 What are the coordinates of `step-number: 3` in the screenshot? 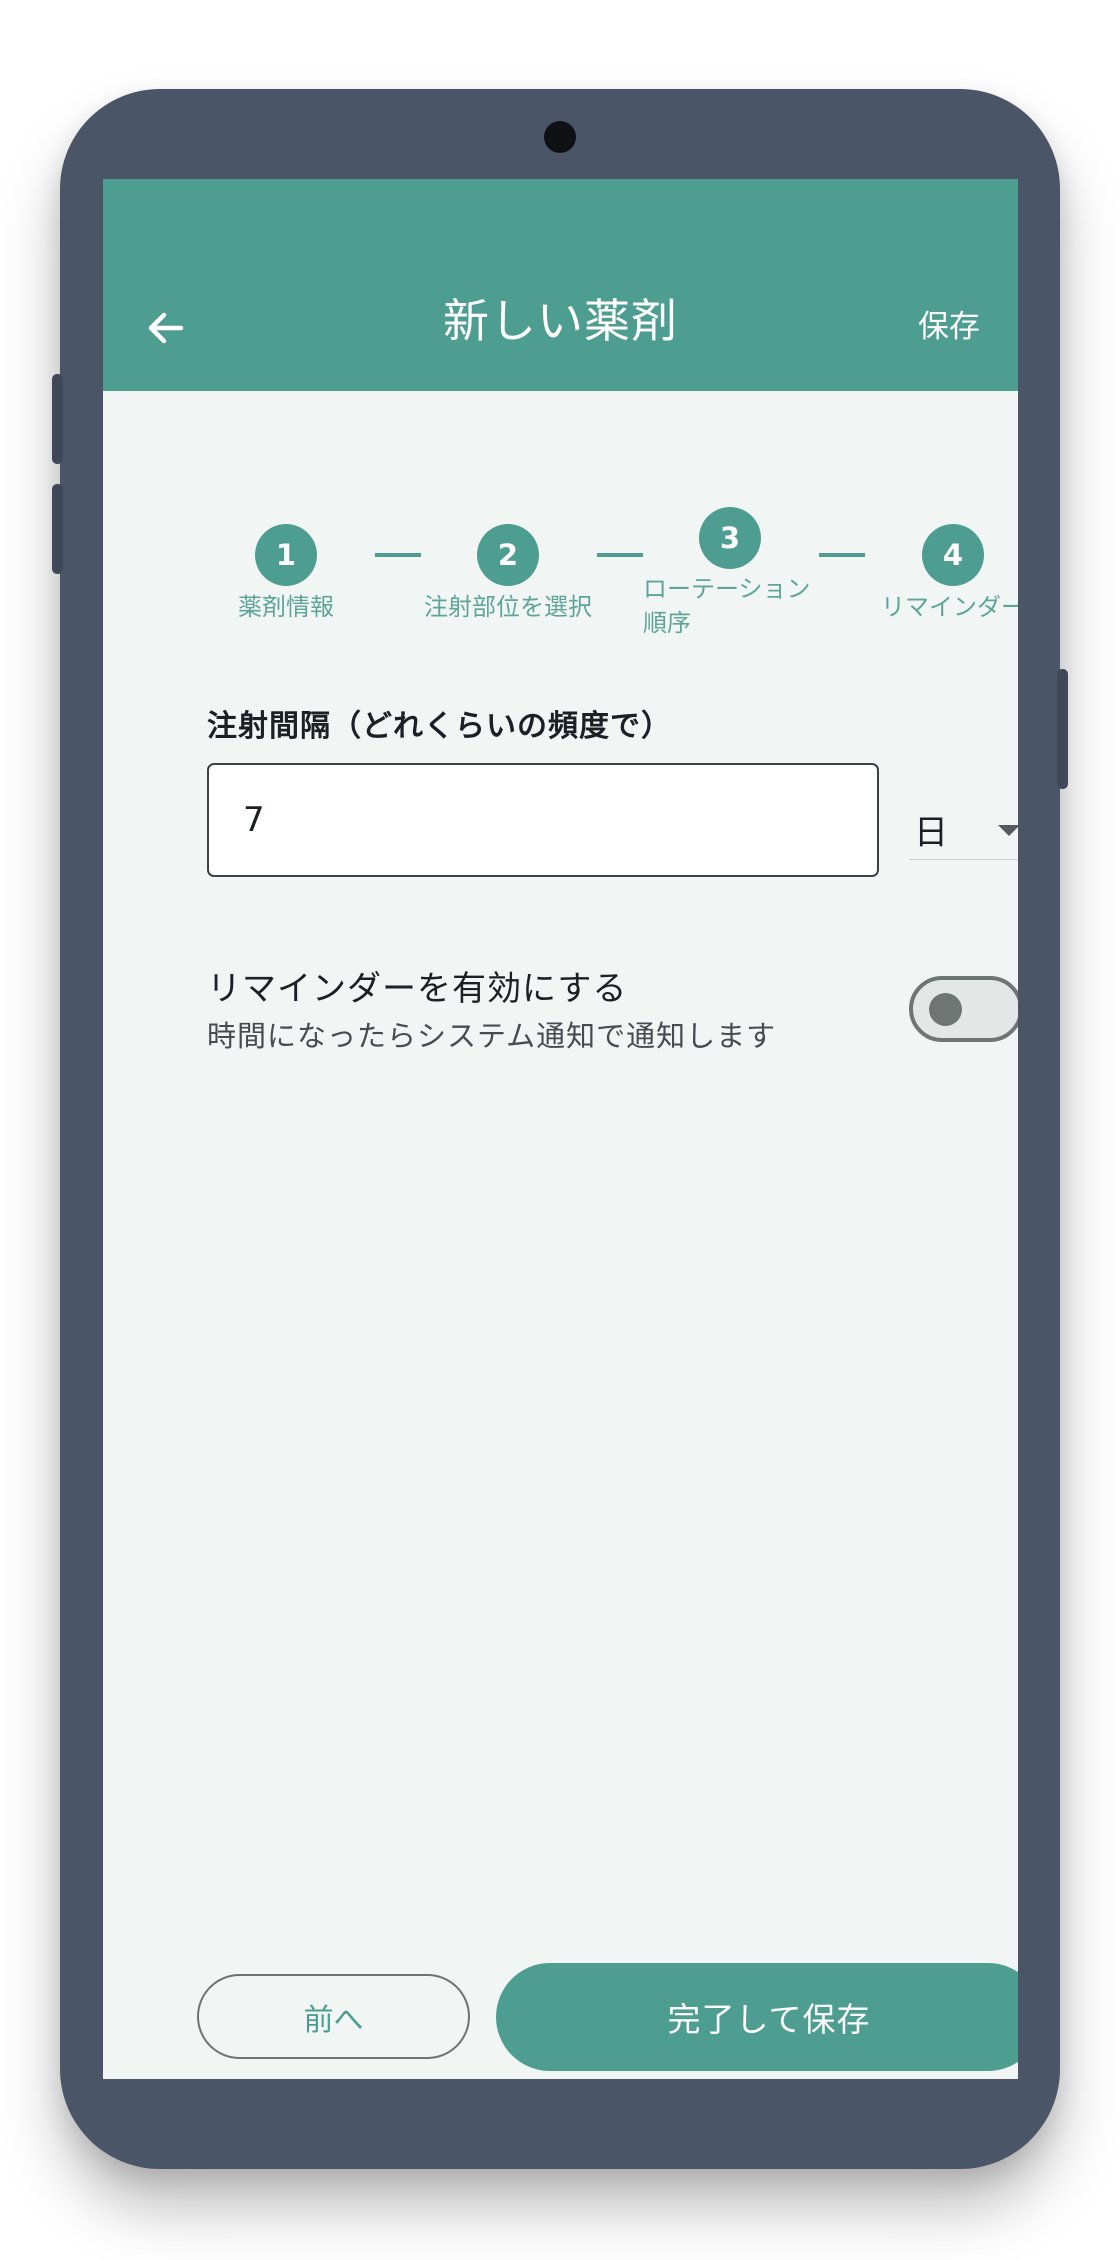 It's located at (730, 538).